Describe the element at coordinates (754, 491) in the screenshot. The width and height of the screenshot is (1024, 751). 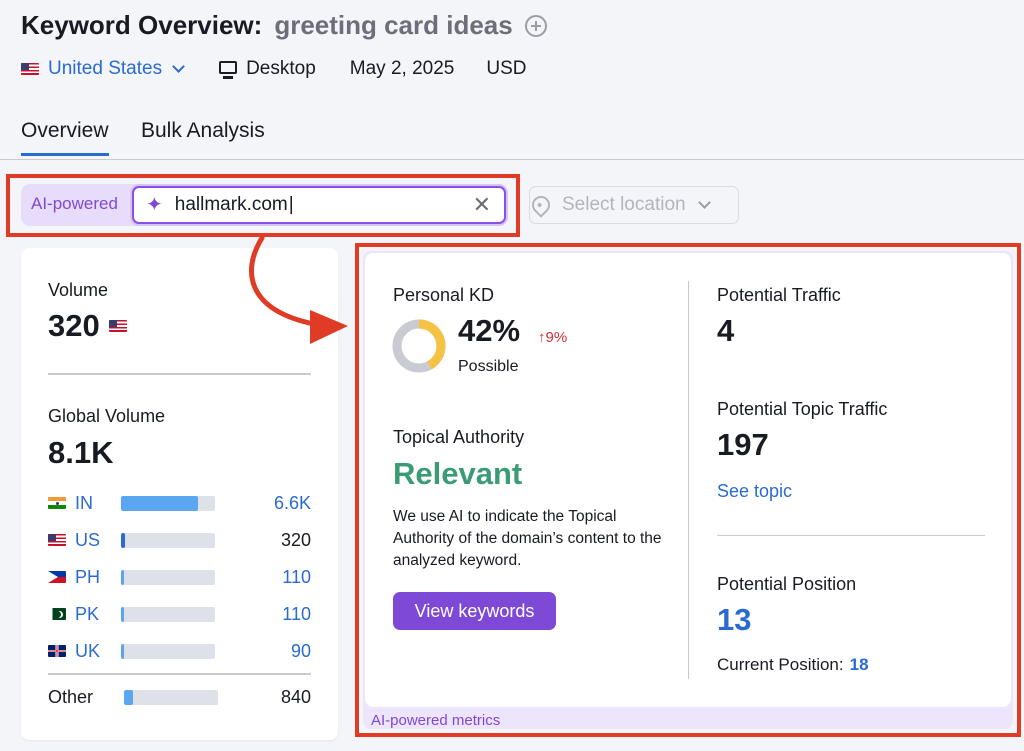
I see `see-topic-link: See topic` at that location.